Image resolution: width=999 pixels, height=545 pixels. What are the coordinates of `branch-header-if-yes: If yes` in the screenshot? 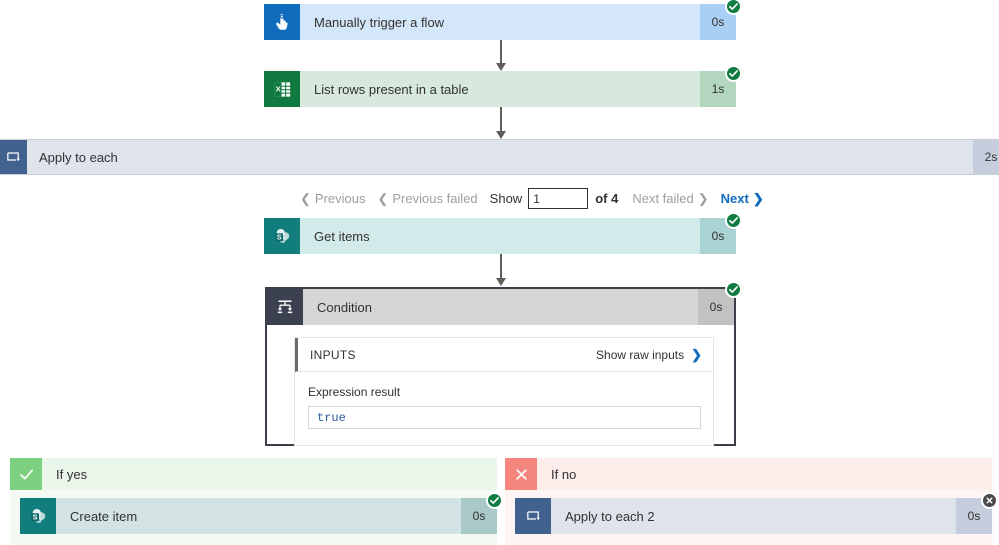 It's located at (253, 474).